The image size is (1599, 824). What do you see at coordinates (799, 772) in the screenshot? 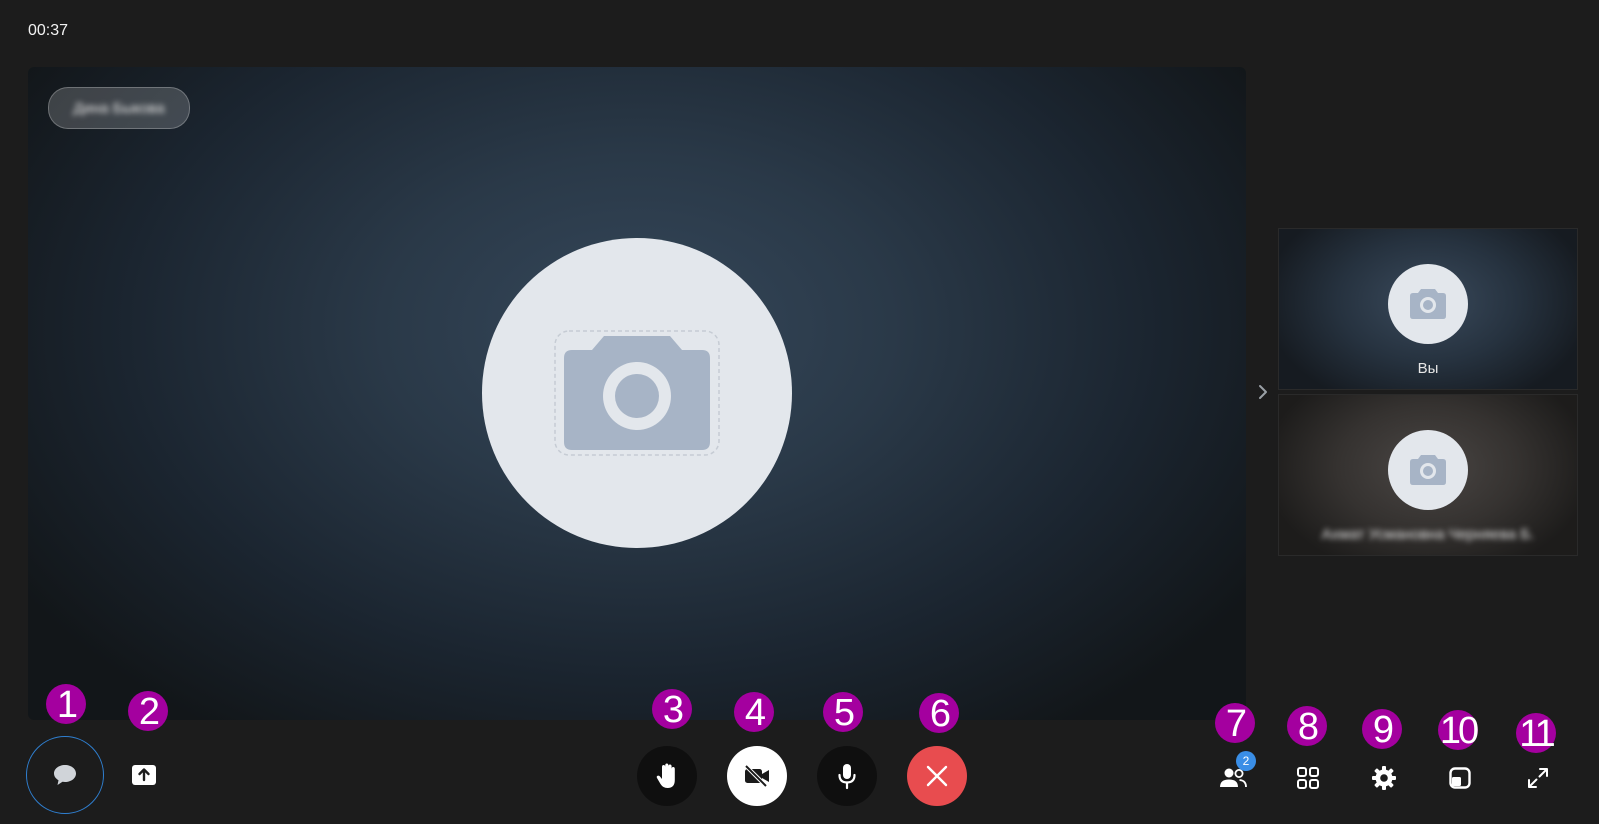
I see `call-toolbar: 2` at bounding box center [799, 772].